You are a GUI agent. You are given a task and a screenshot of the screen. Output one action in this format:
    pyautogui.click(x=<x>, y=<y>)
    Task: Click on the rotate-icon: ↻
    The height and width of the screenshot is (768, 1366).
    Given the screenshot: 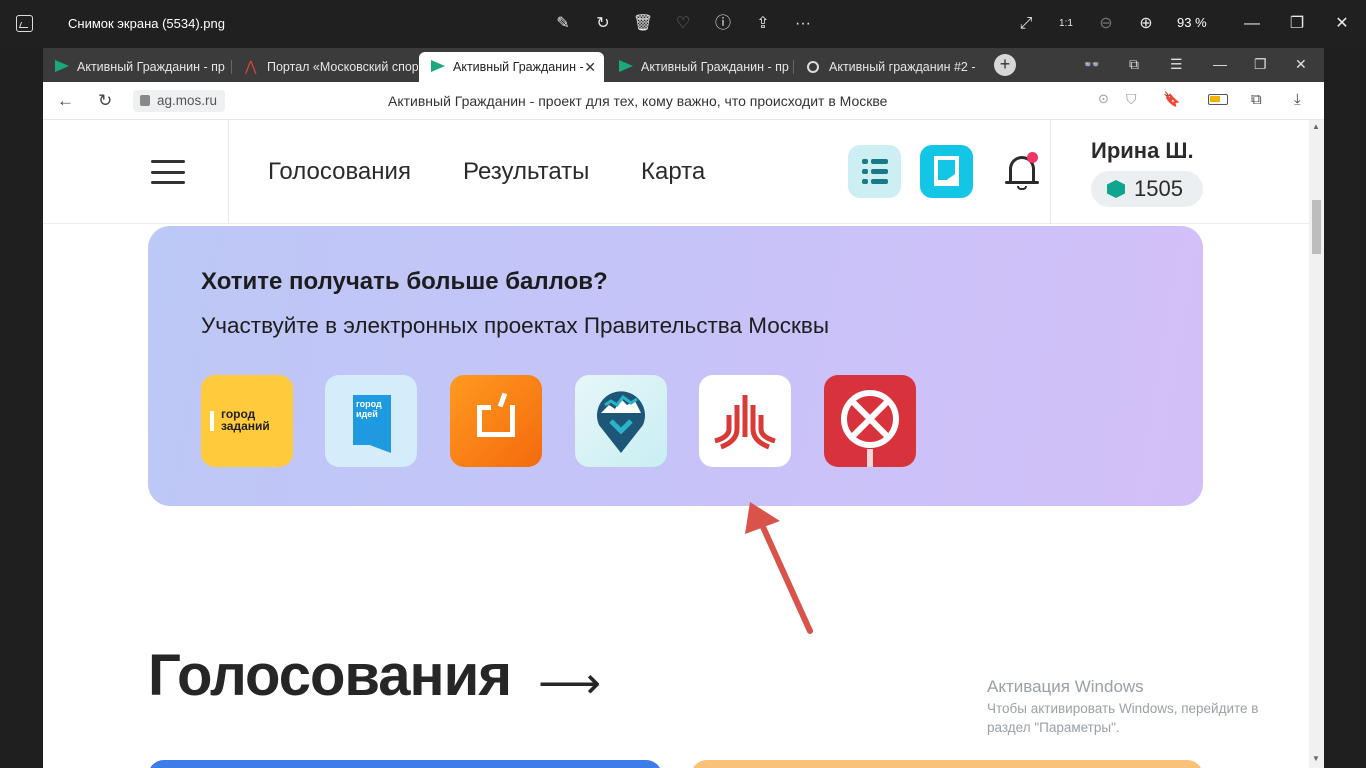 What is the action you would take?
    pyautogui.click(x=603, y=24)
    